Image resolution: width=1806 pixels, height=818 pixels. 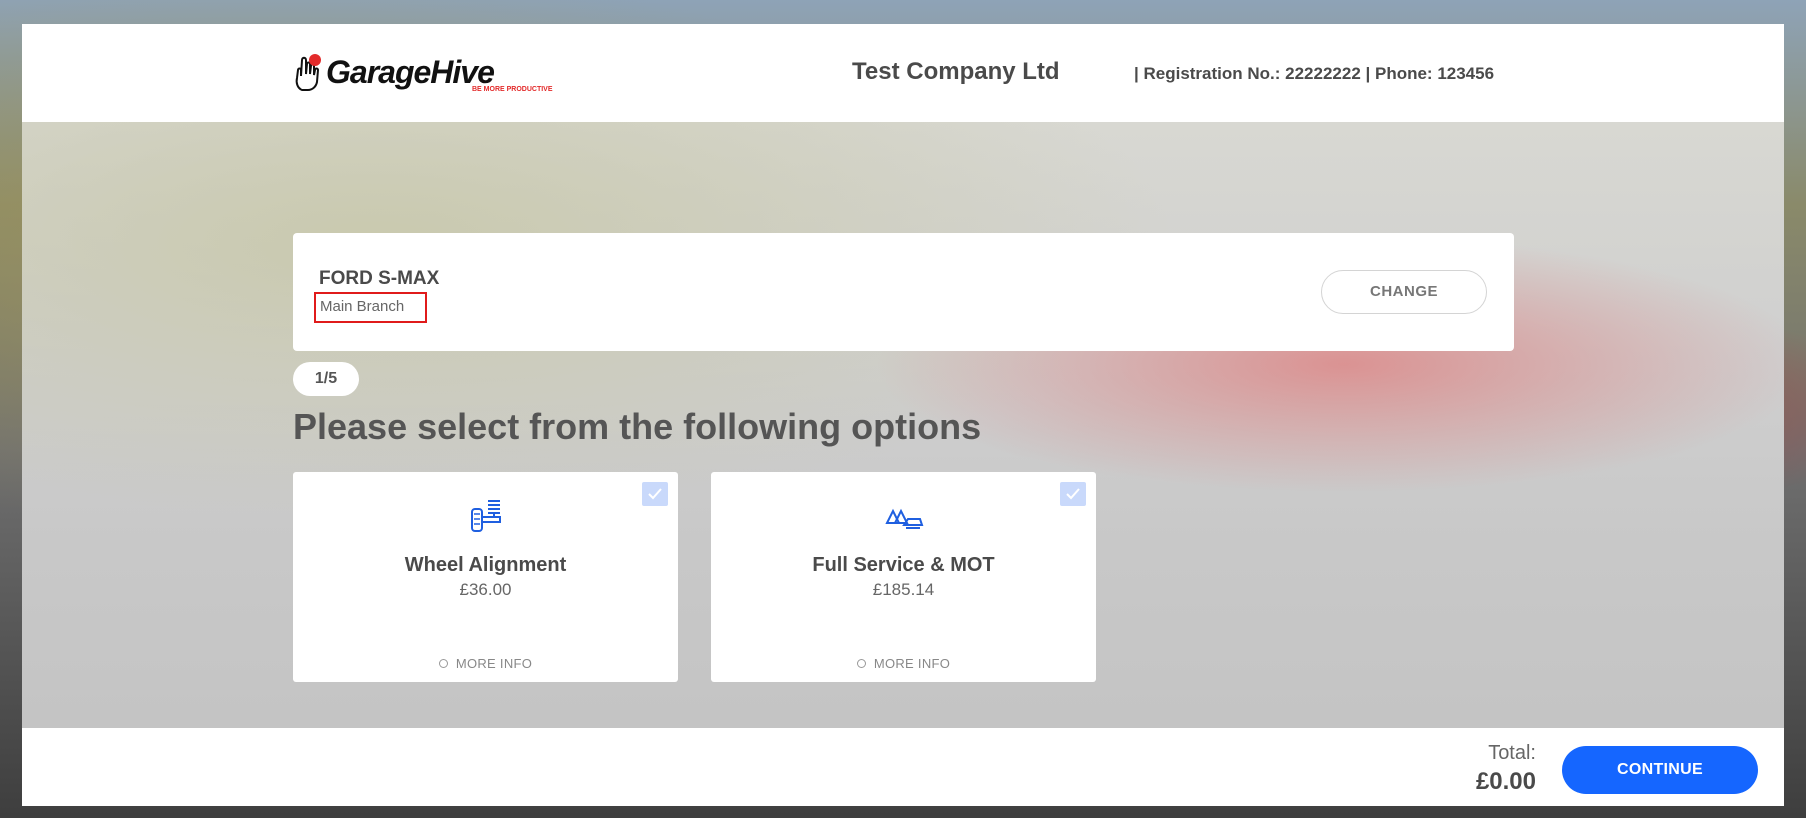 I want to click on wheel-alignment-icon, so click(x=486, y=517).